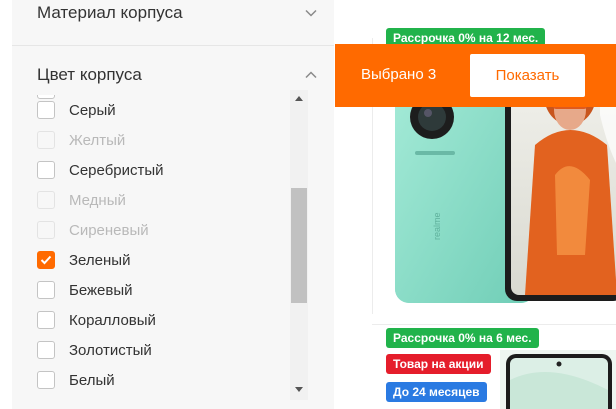 The width and height of the screenshot is (616, 409). Describe the element at coordinates (494, 324) in the screenshot. I see `card-separator` at that location.